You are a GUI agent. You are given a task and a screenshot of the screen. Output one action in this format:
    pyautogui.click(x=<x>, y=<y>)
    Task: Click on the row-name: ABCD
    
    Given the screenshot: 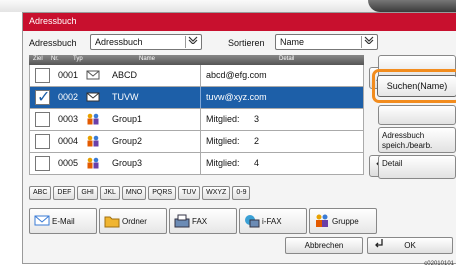 What is the action you would take?
    pyautogui.click(x=125, y=75)
    